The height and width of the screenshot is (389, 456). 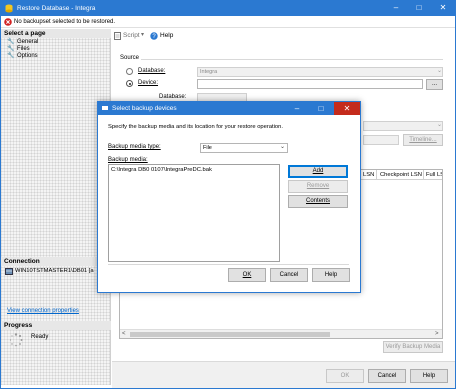 I want to click on toolbar: Script ▾ ? Help, so click(x=283, y=36).